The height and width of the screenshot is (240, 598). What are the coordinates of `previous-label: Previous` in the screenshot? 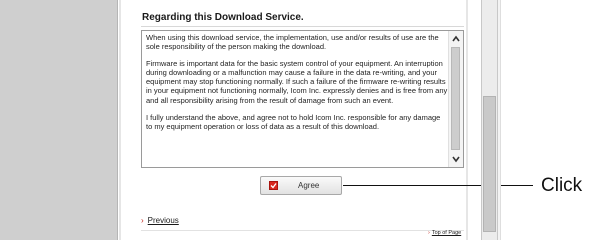 It's located at (163, 220).